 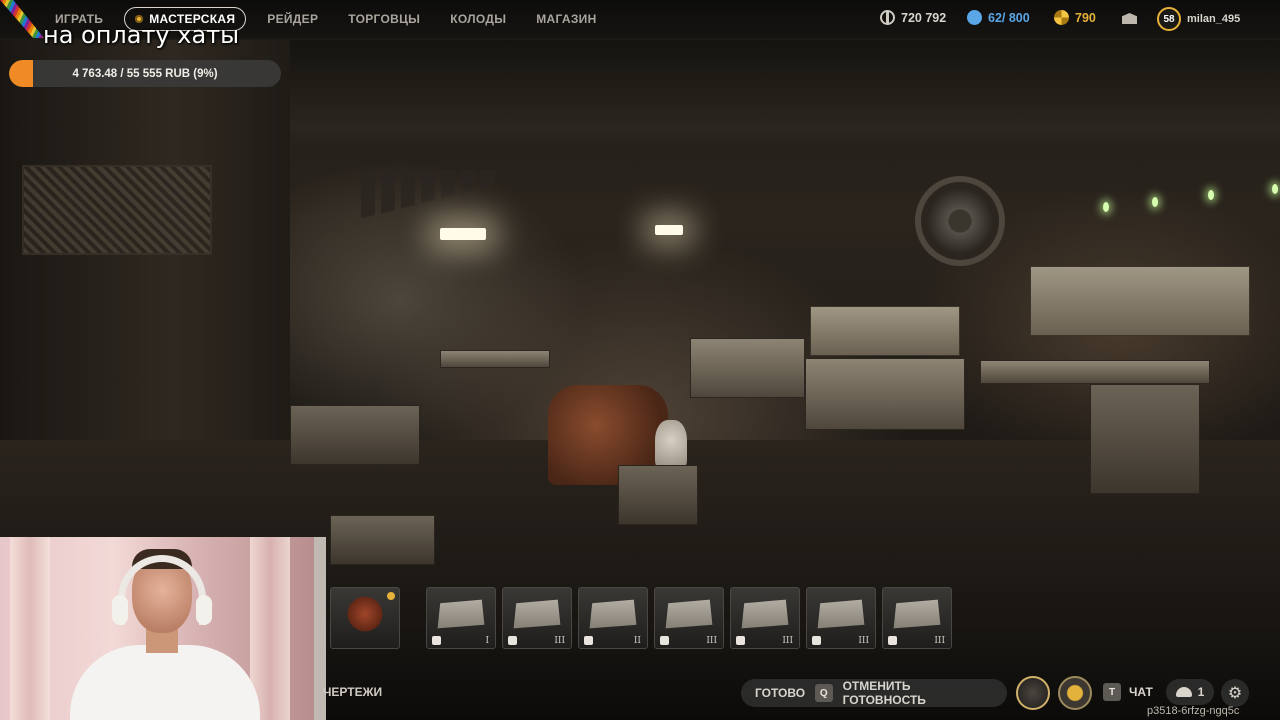 I want to click on flask-icon, so click(x=512, y=640).